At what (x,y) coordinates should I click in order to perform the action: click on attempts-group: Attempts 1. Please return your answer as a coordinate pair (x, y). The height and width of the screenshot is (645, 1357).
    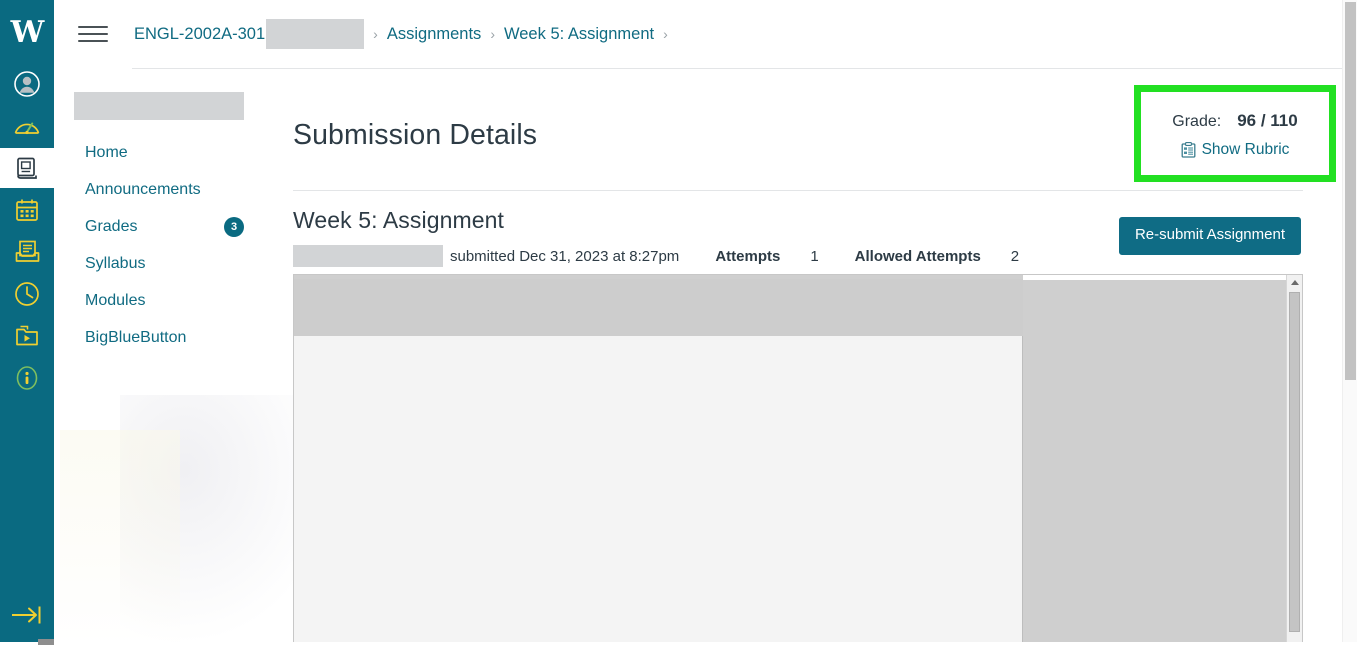
    Looking at the image, I should click on (766, 256).